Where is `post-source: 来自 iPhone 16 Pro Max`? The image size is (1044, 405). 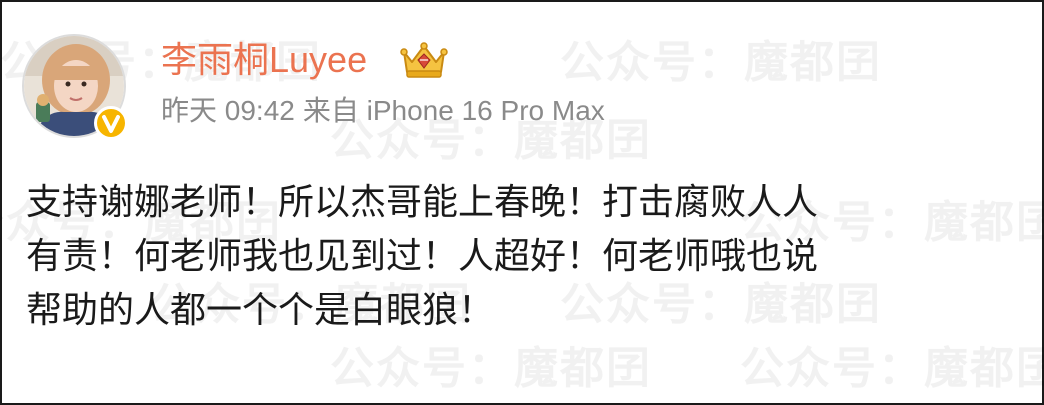 post-source: 来自 iPhone 16 Pro Max is located at coordinates (453, 110).